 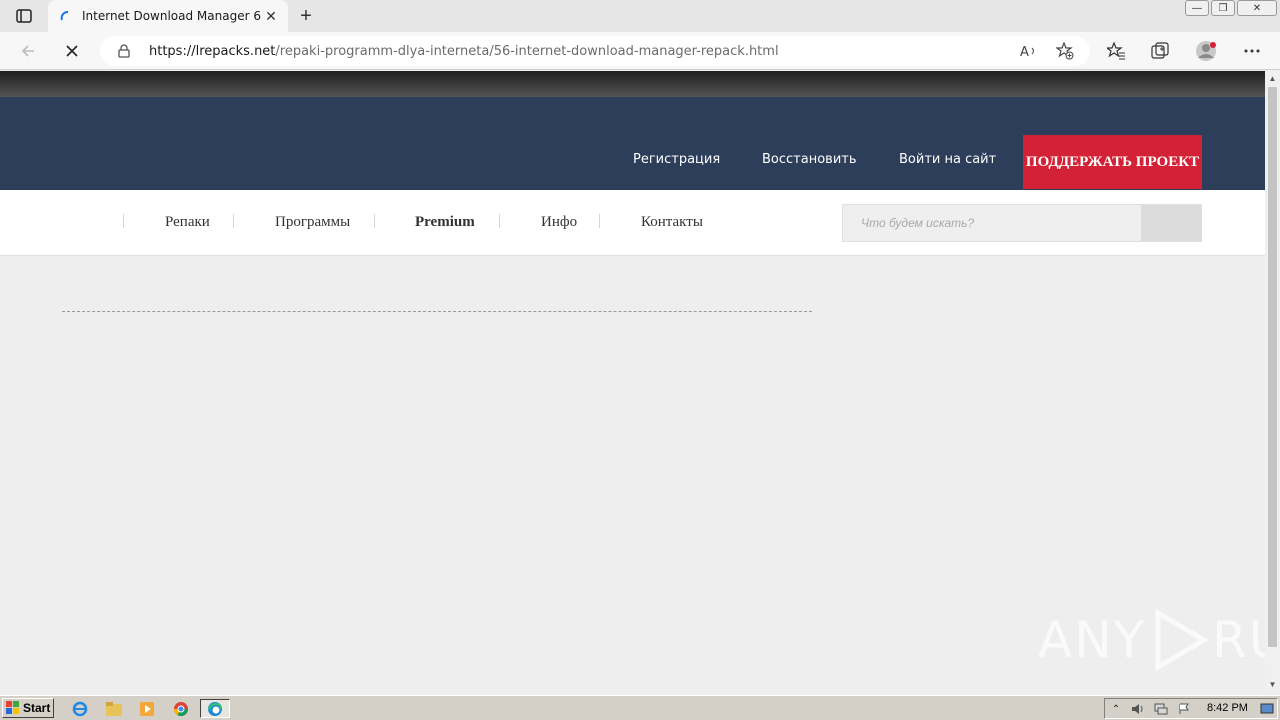 I want to click on windows-logo-icon, so click(x=12, y=707).